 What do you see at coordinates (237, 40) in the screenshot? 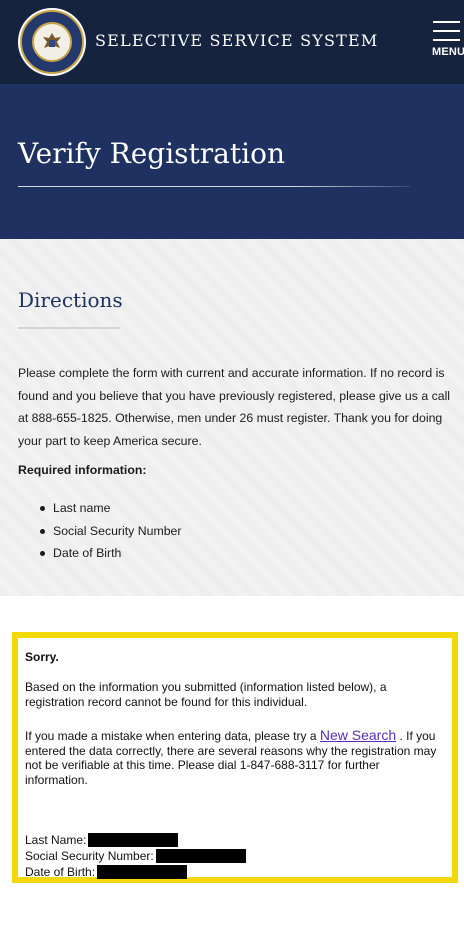
I see `site-title: SELECTIVE SERVICE SYSTEM` at bounding box center [237, 40].